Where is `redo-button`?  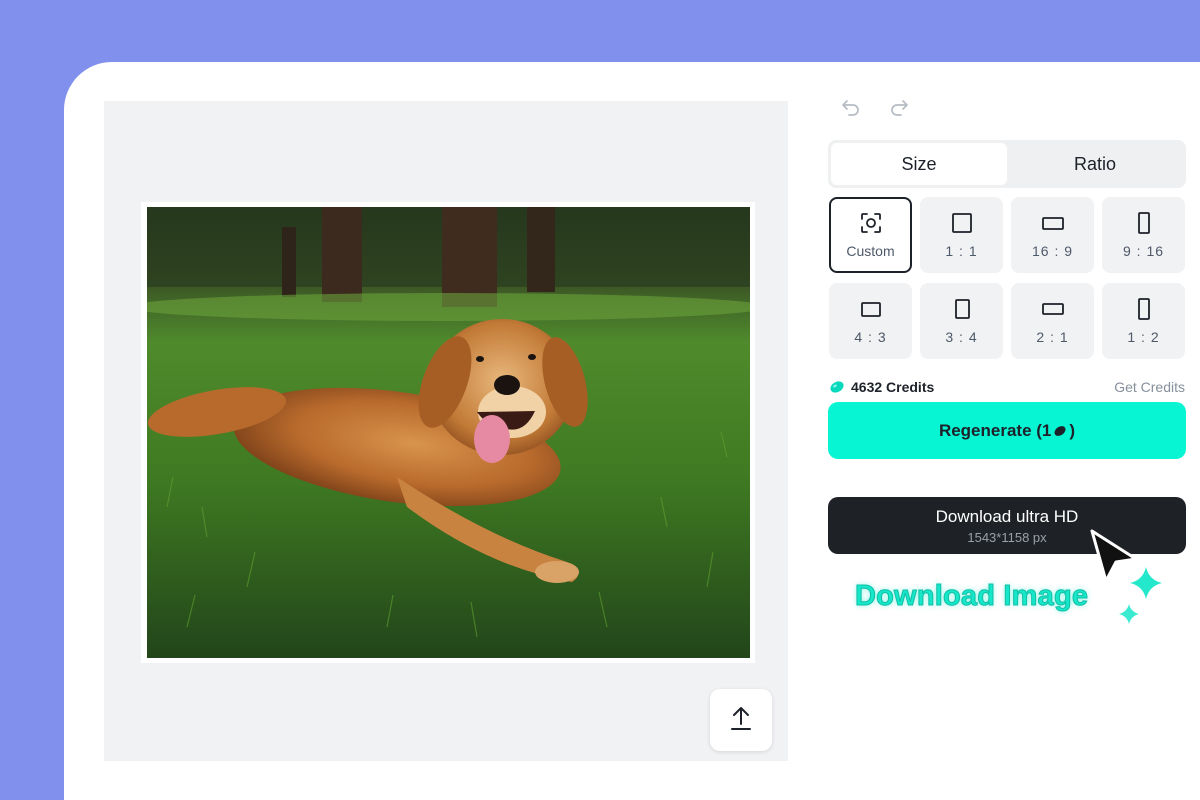
redo-button is located at coordinates (899, 107).